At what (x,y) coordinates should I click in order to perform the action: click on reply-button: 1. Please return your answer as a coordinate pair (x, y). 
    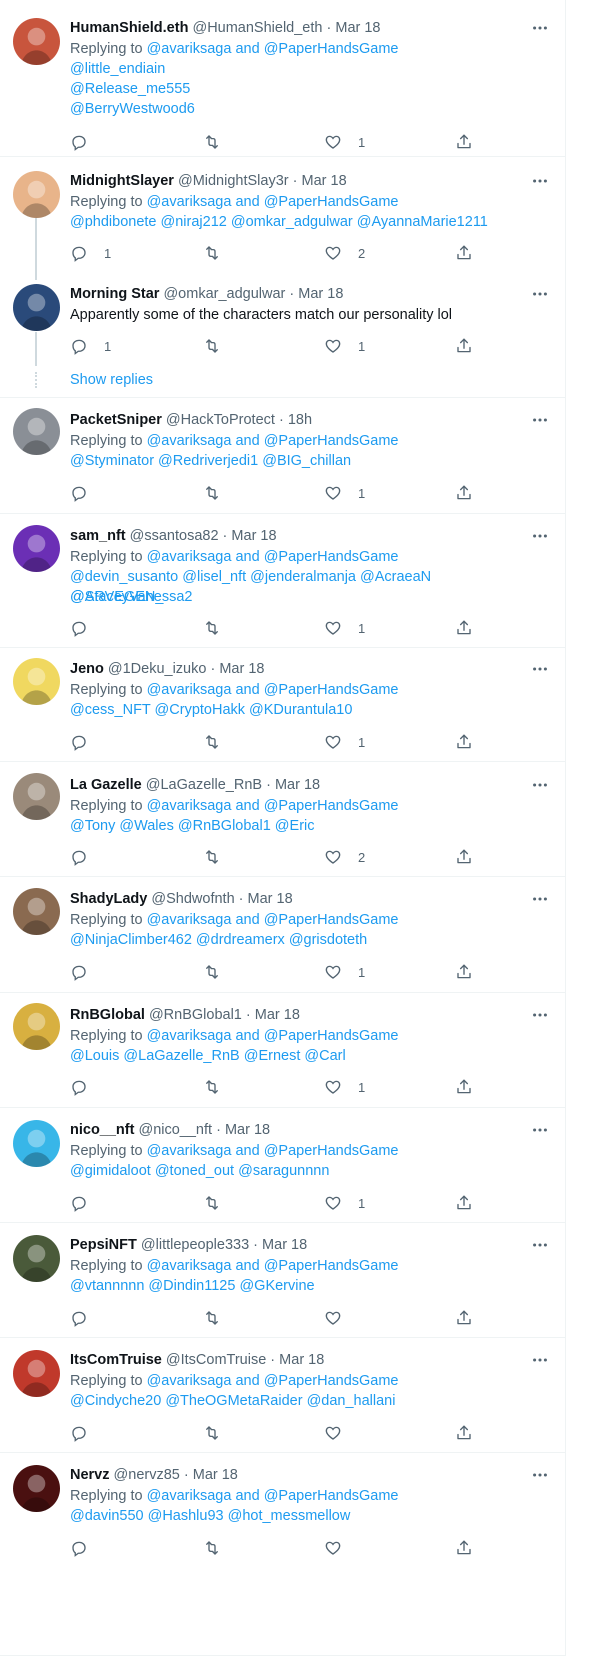
    Looking at the image, I should click on (90, 346).